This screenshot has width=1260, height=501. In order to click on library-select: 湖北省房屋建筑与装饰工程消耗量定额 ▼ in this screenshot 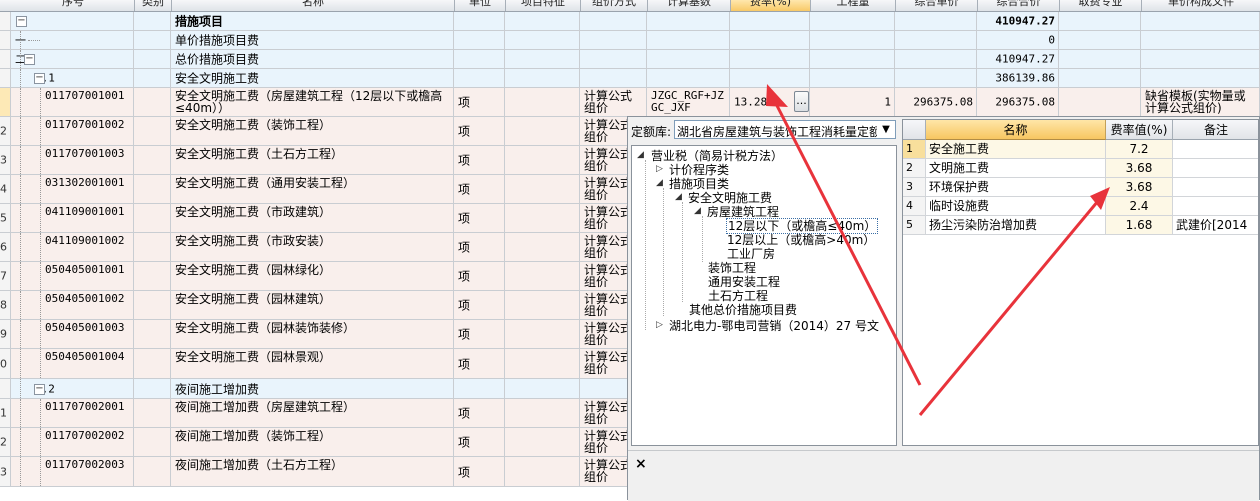, I will do `click(785, 129)`.